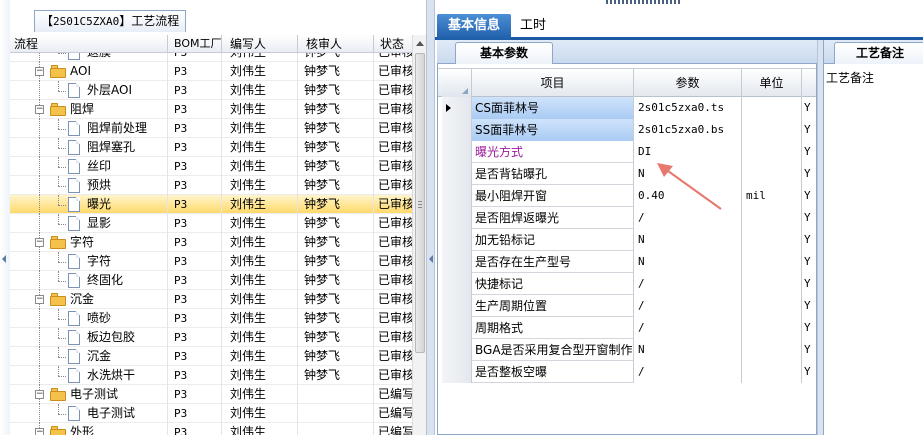  Describe the element at coordinates (211, 204) in the screenshot. I see `tree-row: 曝光 P3 刘伟生 钟梦飞 已审核` at that location.